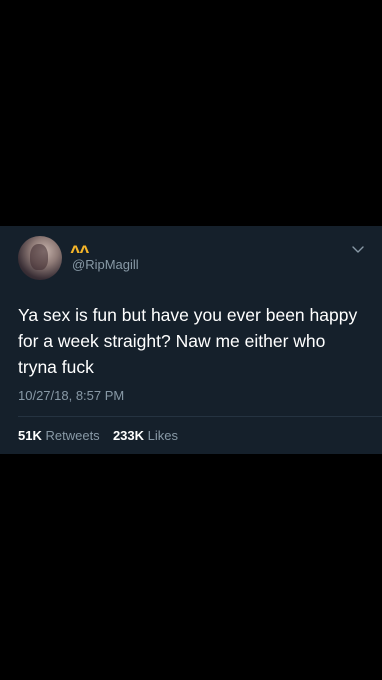 Image resolution: width=382 pixels, height=680 pixels. Describe the element at coordinates (72, 435) in the screenshot. I see `retweets-label: Retweets` at that location.